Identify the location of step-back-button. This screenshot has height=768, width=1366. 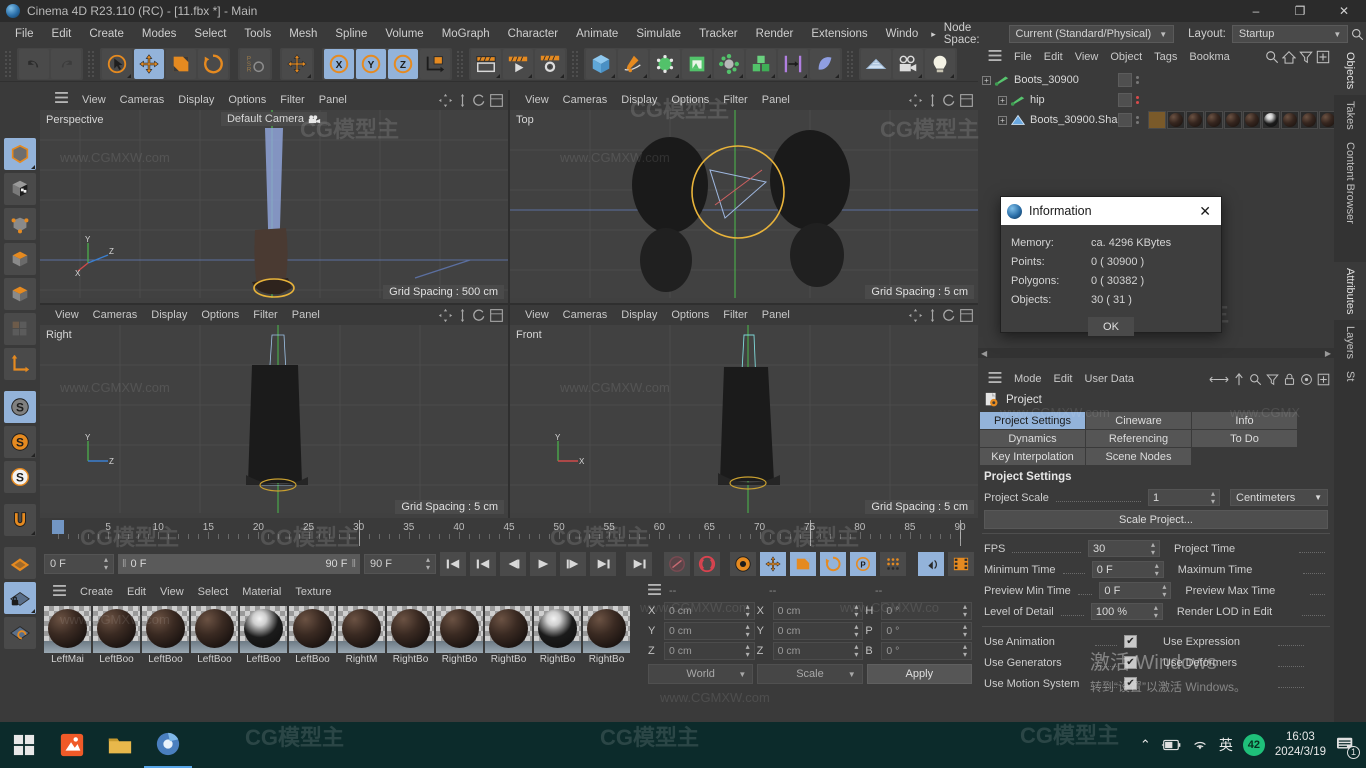
(513, 564).